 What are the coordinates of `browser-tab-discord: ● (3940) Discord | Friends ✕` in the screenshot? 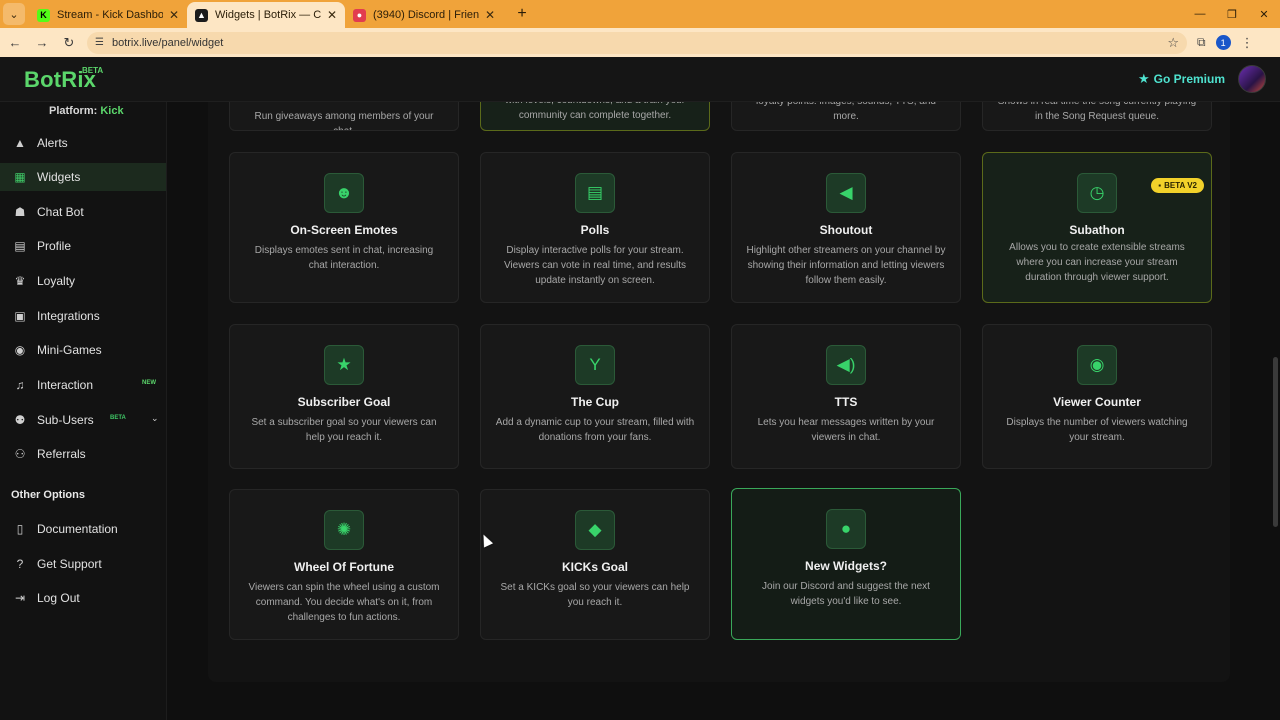 It's located at (424, 15).